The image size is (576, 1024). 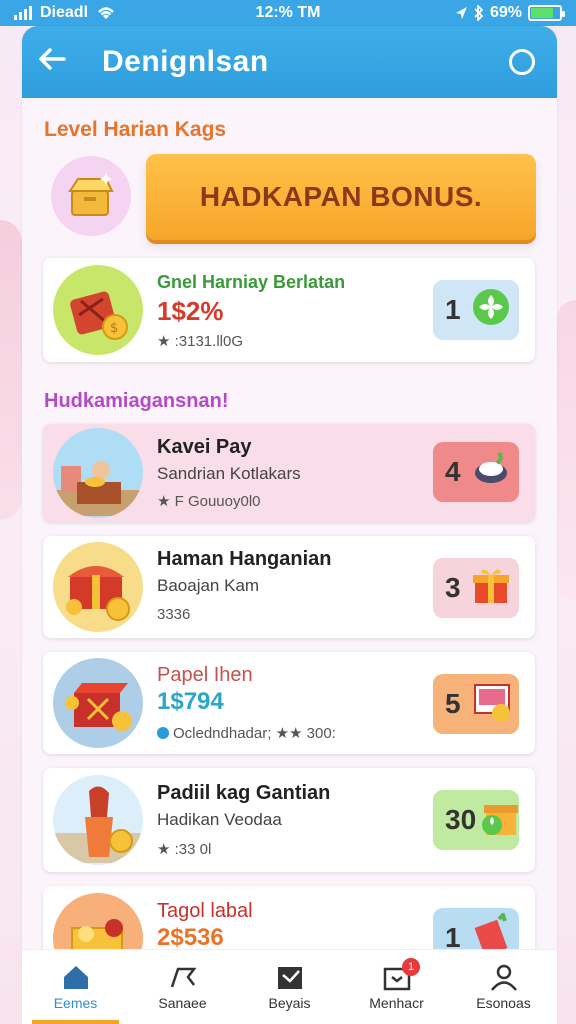 What do you see at coordinates (505, 12) in the screenshot?
I see `battery-percent: 69%` at bounding box center [505, 12].